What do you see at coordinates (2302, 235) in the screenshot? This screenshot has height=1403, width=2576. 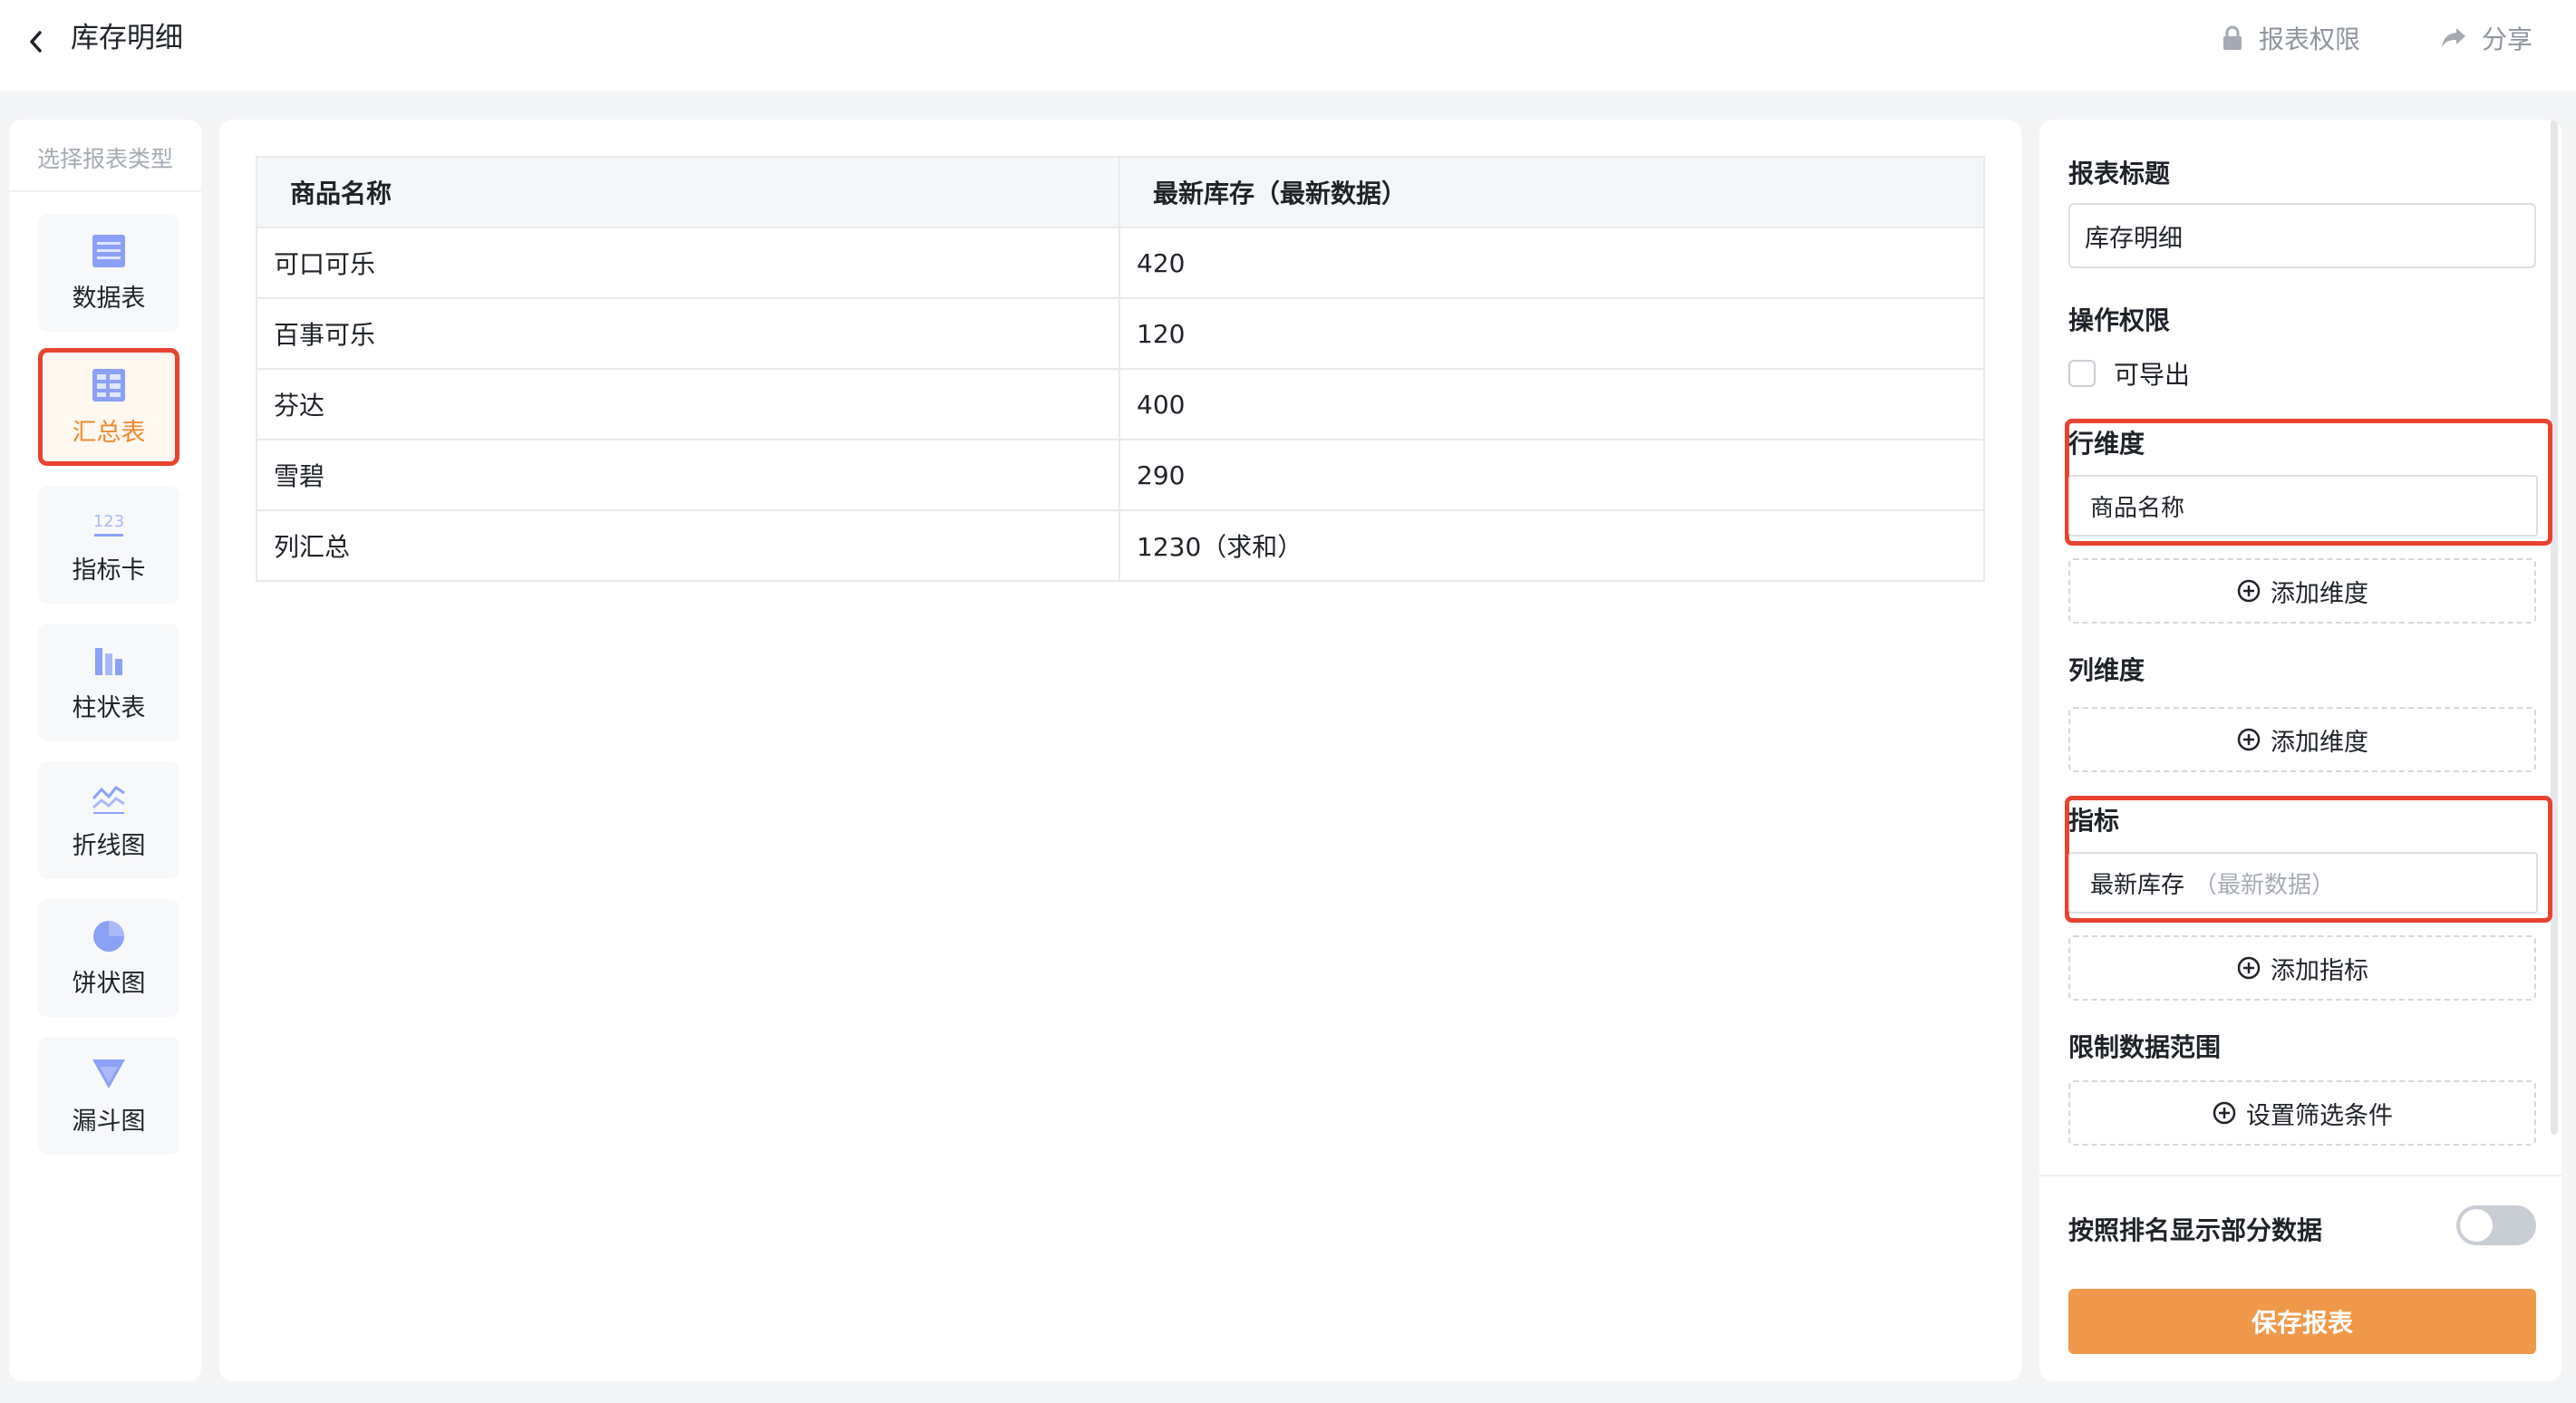 I see `report-title-input` at bounding box center [2302, 235].